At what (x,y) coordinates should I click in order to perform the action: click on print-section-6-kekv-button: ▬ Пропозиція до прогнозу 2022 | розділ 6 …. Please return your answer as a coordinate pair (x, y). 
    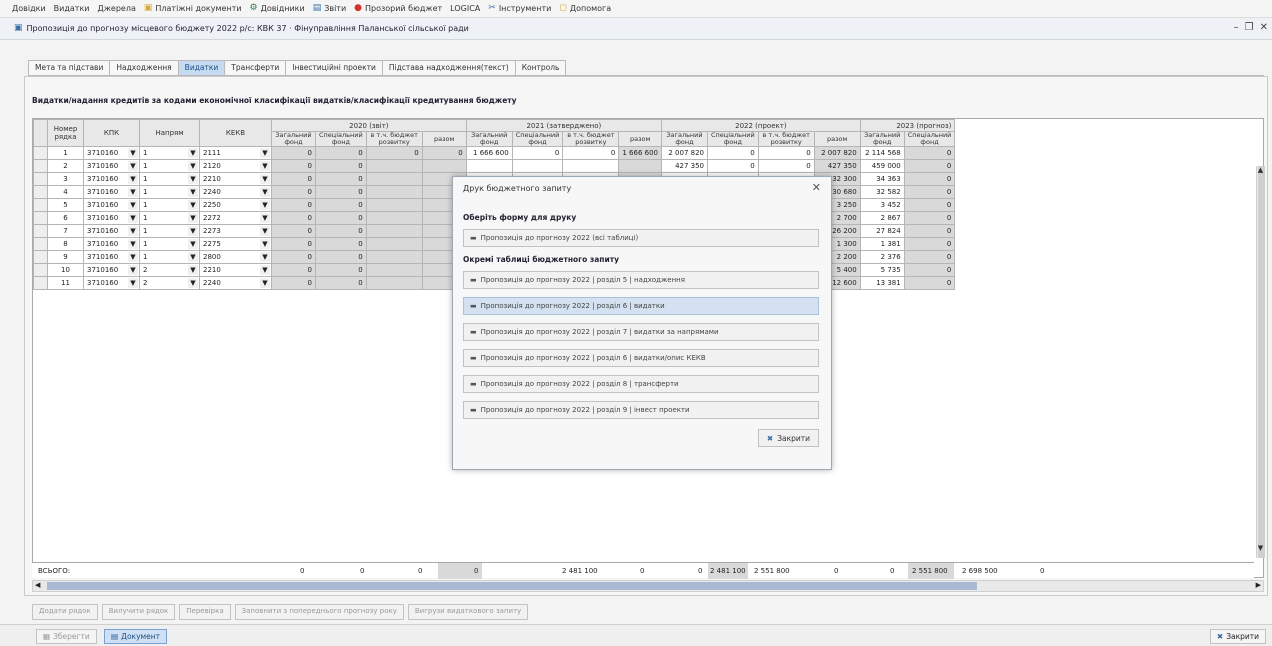
    Looking at the image, I should click on (641, 358).